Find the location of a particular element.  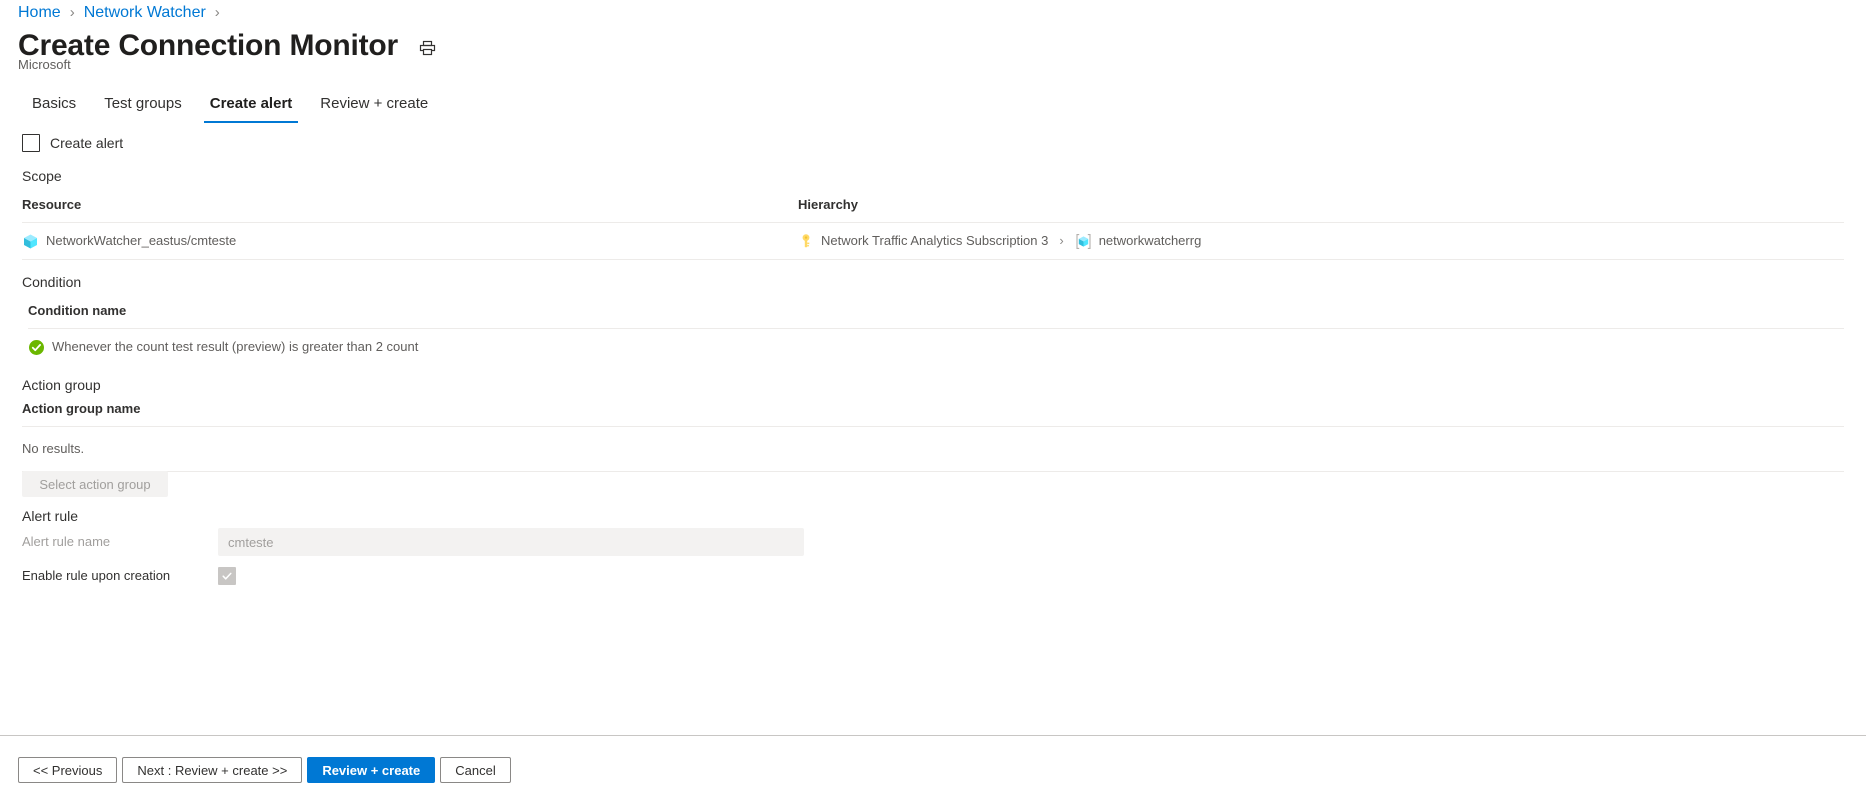

table-row-empty: No results. is located at coordinates (933, 449).